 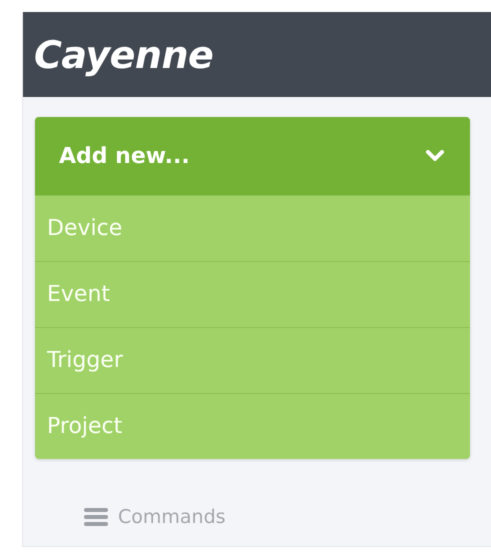 I want to click on app-logo: Cayenne, so click(x=124, y=54).